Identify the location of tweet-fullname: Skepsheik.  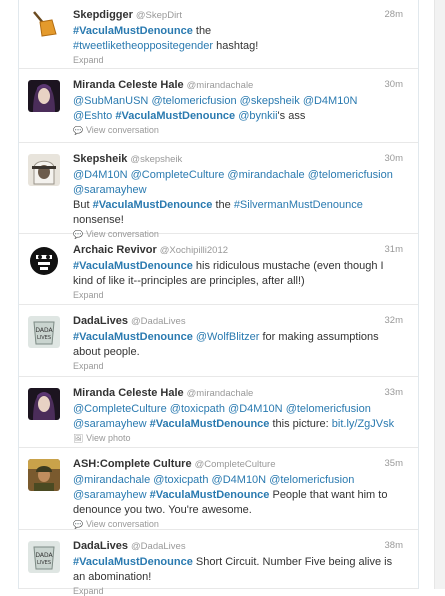
(100, 159).